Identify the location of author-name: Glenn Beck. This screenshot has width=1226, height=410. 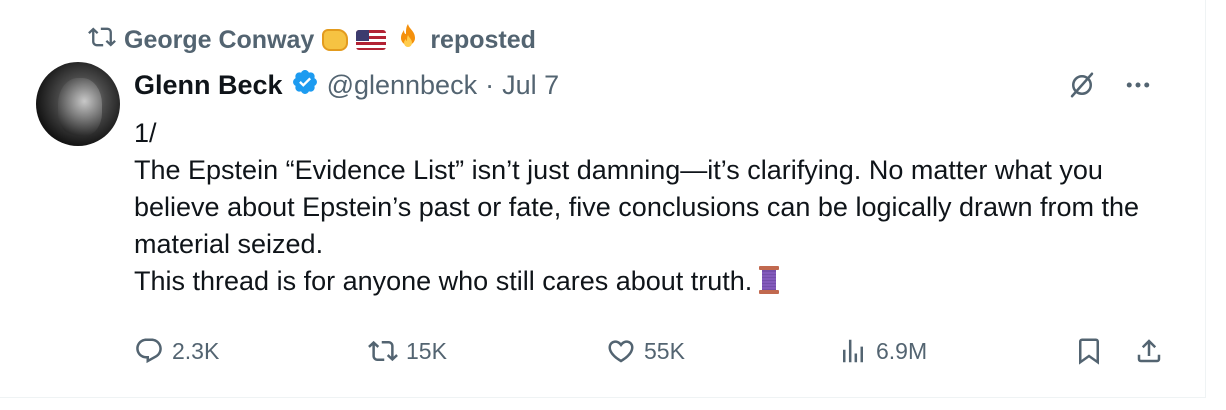
(208, 85).